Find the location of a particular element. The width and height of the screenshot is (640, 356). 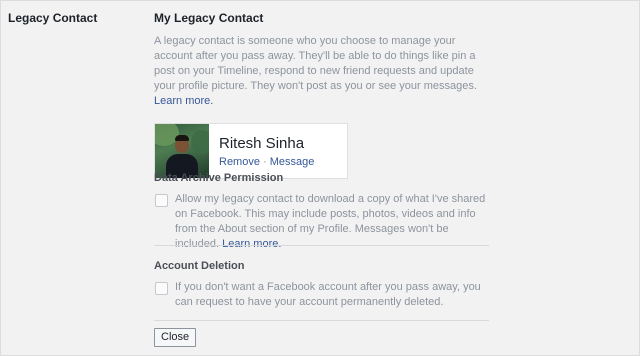

message-link: Message is located at coordinates (292, 162).